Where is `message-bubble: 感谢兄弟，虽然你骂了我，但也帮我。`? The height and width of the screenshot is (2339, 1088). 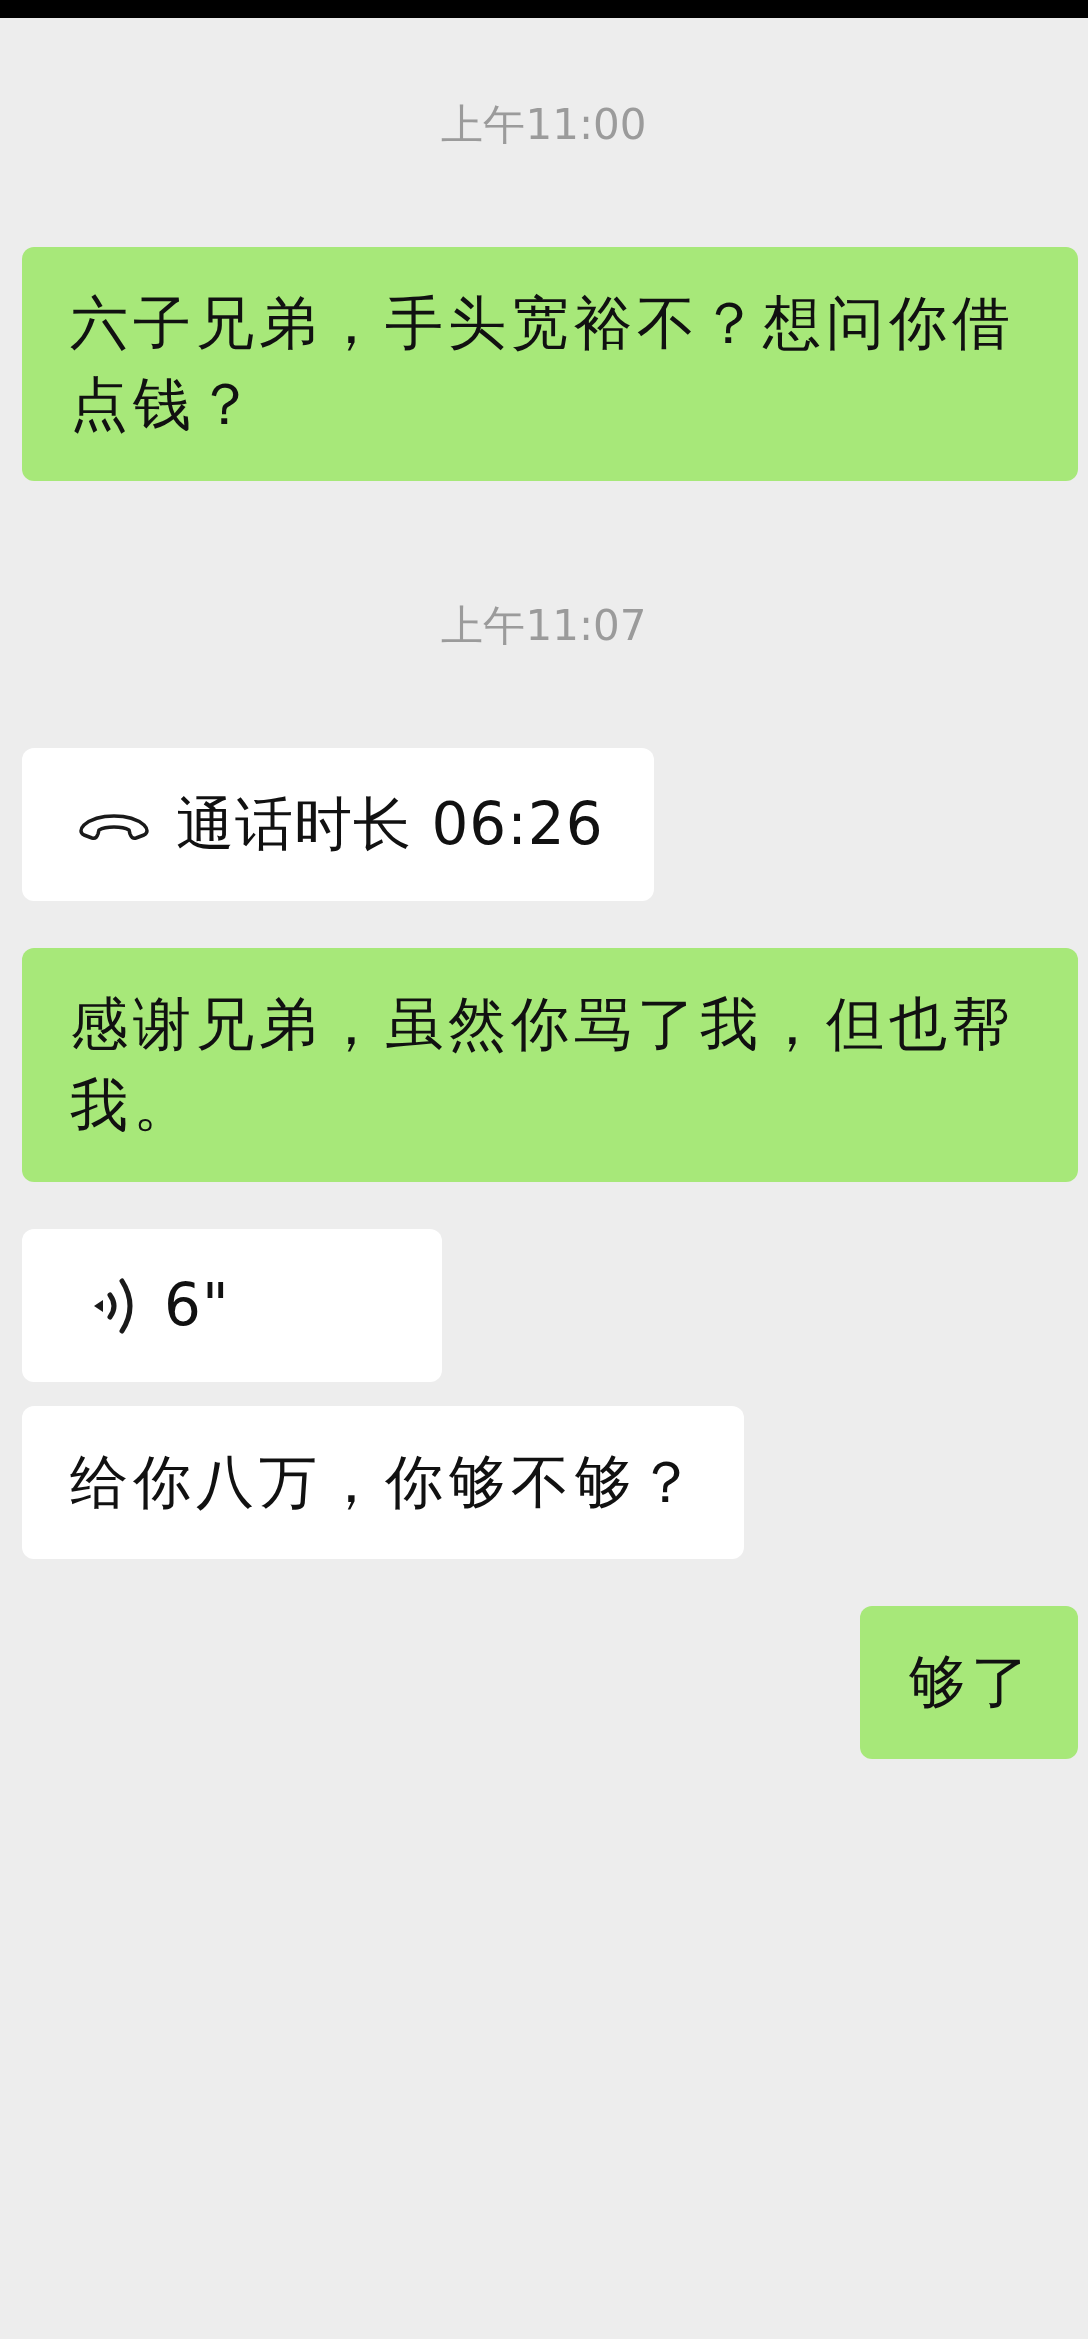 message-bubble: 感谢兄弟，虽然你骂了我，但也帮我。 is located at coordinates (550, 1065).